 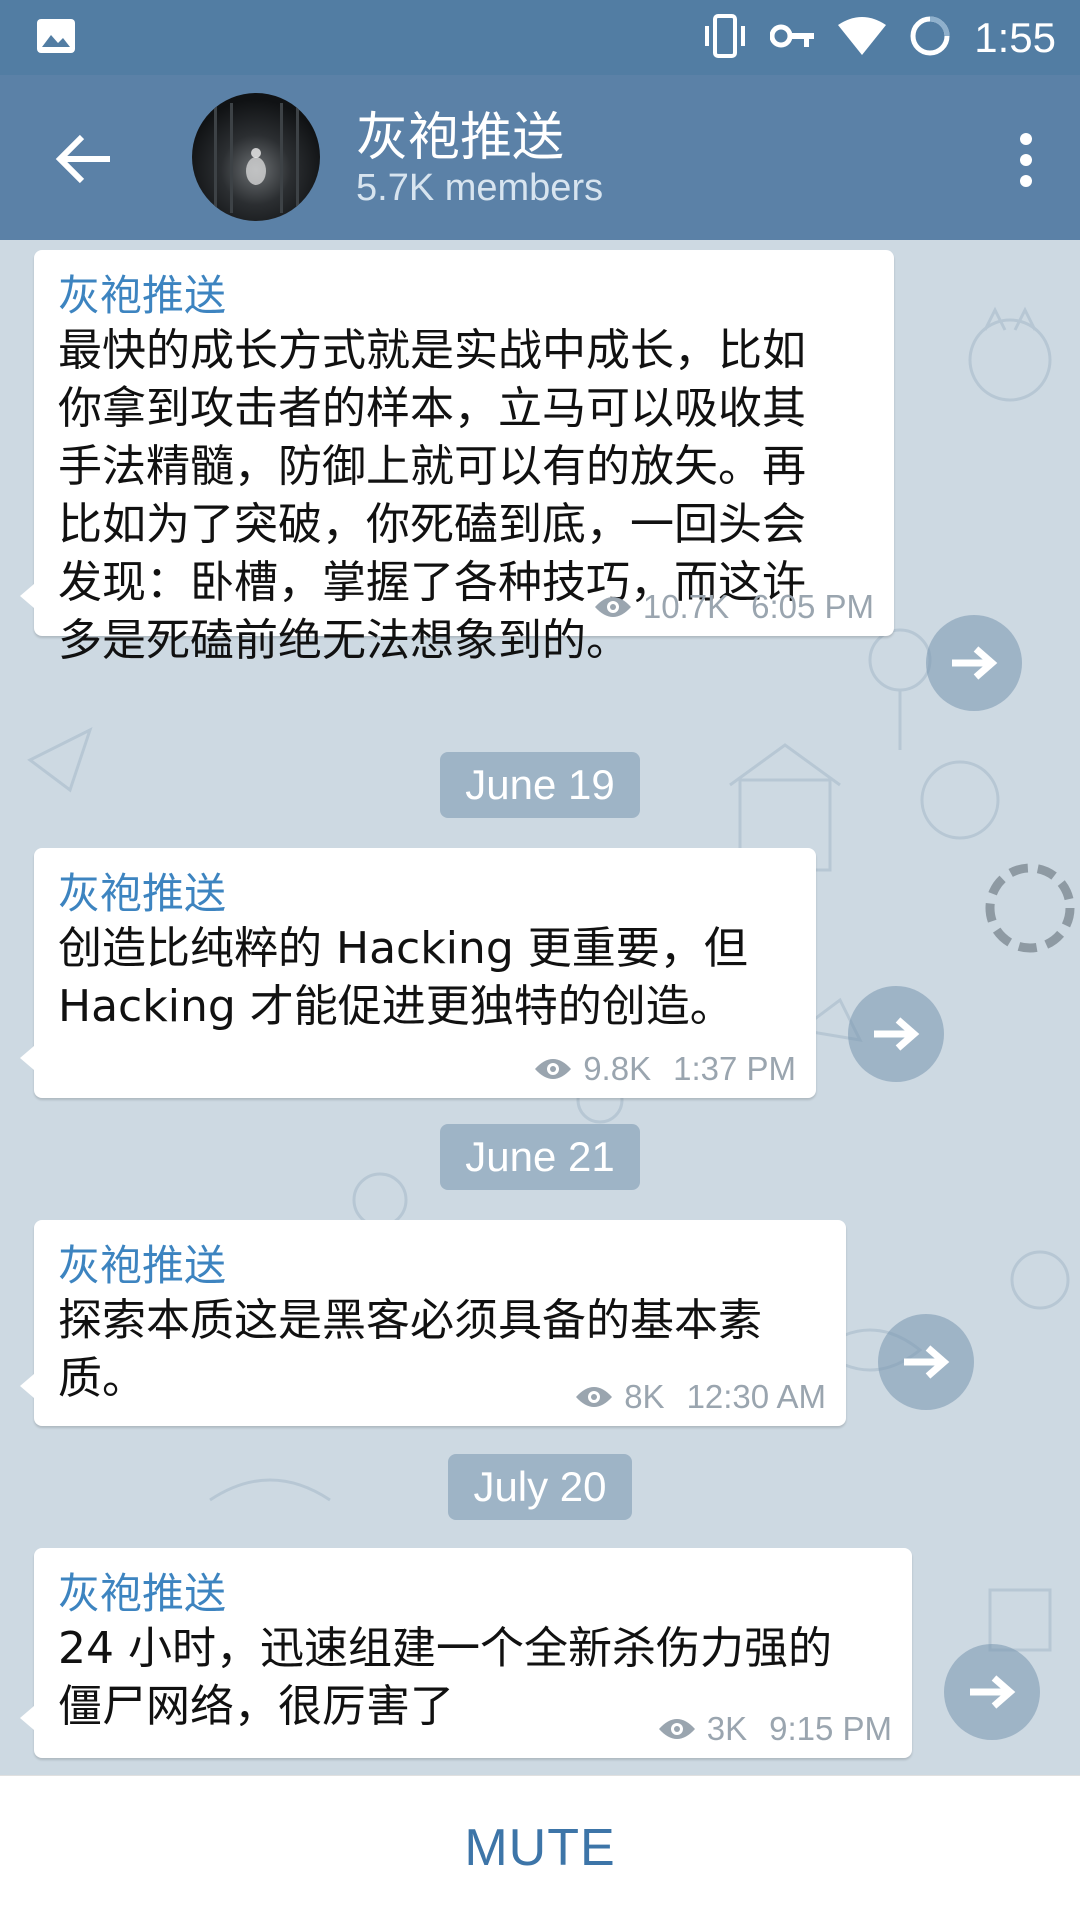 I want to click on mute-button: MUTE, so click(x=540, y=1848).